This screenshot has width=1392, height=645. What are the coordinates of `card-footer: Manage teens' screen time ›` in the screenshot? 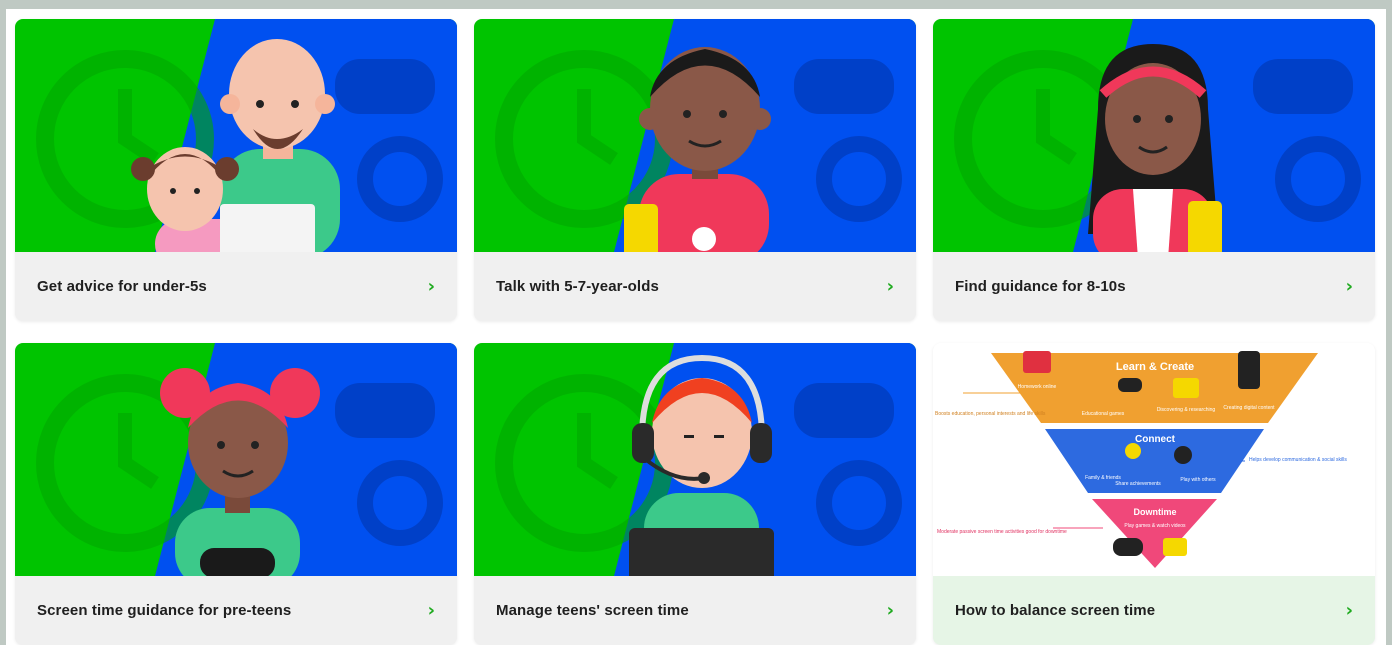 It's located at (695, 610).